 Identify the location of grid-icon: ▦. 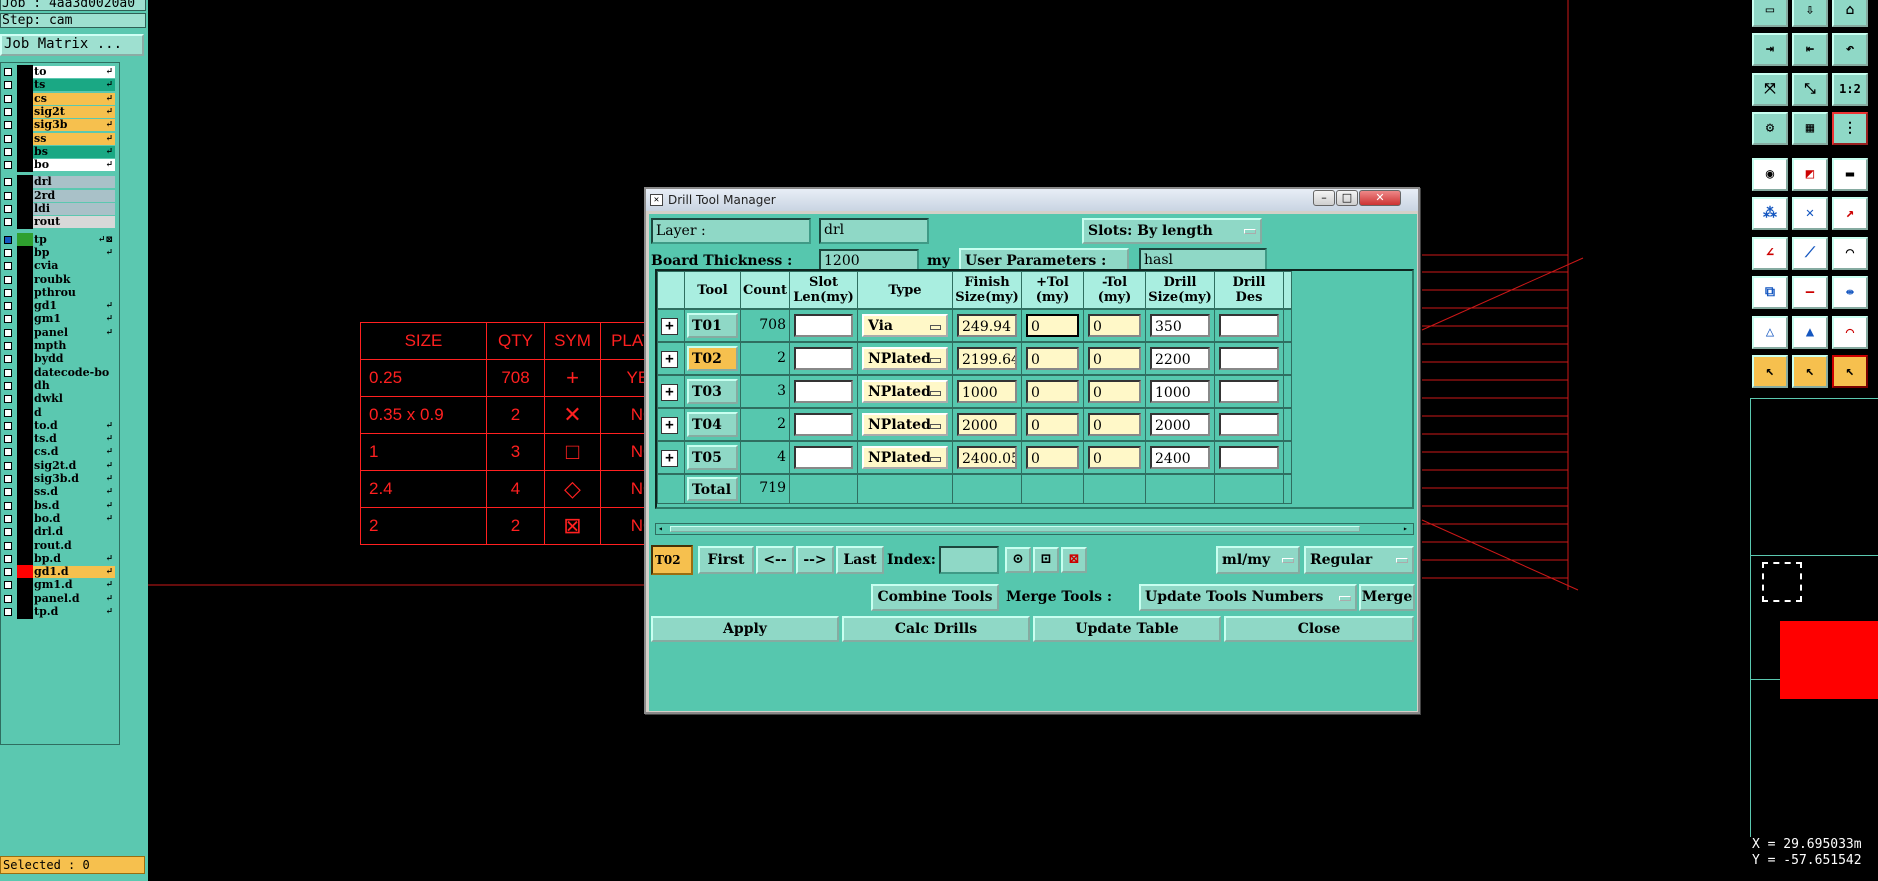
(1810, 128).